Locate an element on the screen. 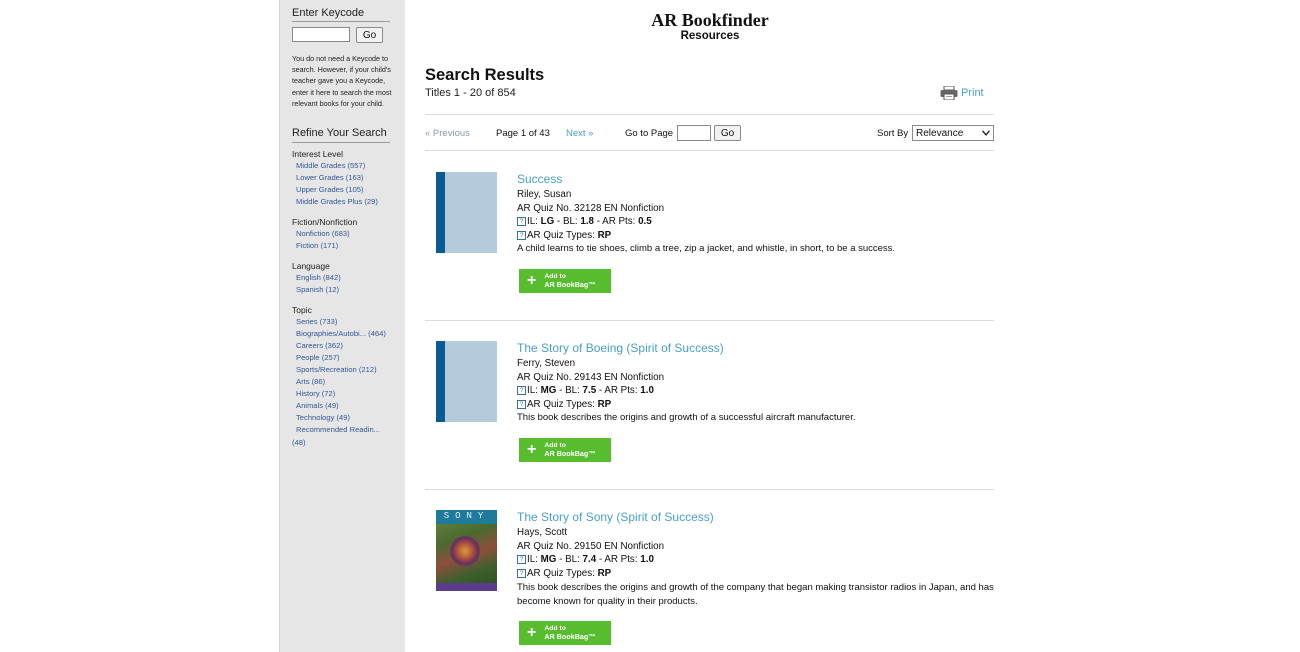  book-title-link: Success is located at coordinates (539, 179).